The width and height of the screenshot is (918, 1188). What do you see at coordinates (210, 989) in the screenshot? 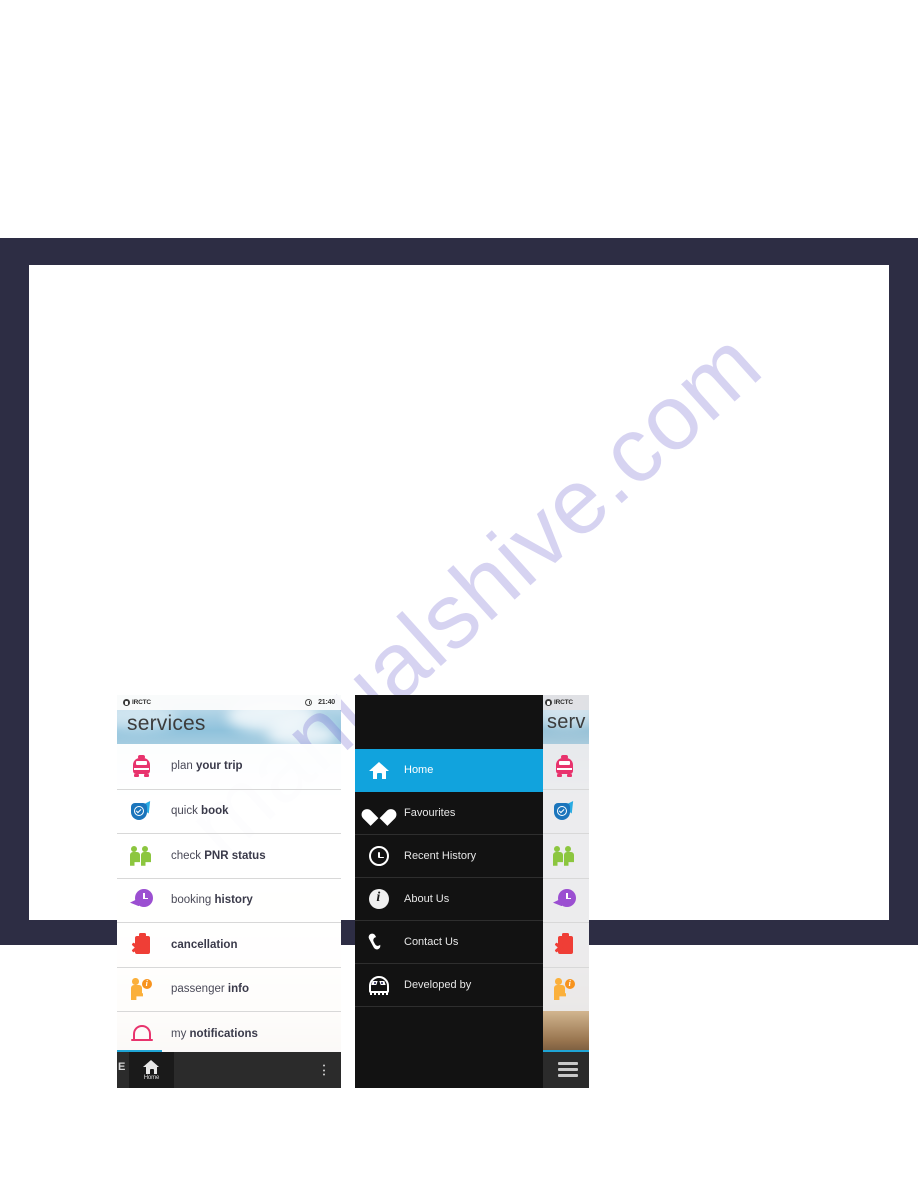
I see `service-label: passenger info` at bounding box center [210, 989].